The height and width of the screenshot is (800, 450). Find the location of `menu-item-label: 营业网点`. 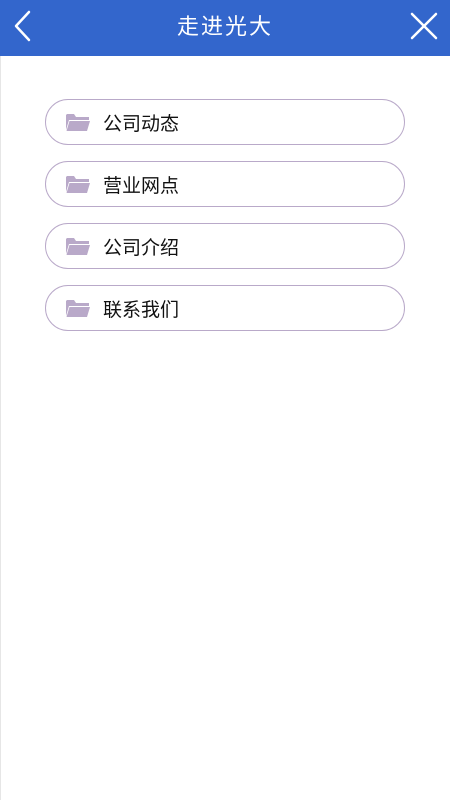

menu-item-label: 营业网点 is located at coordinates (141, 185).